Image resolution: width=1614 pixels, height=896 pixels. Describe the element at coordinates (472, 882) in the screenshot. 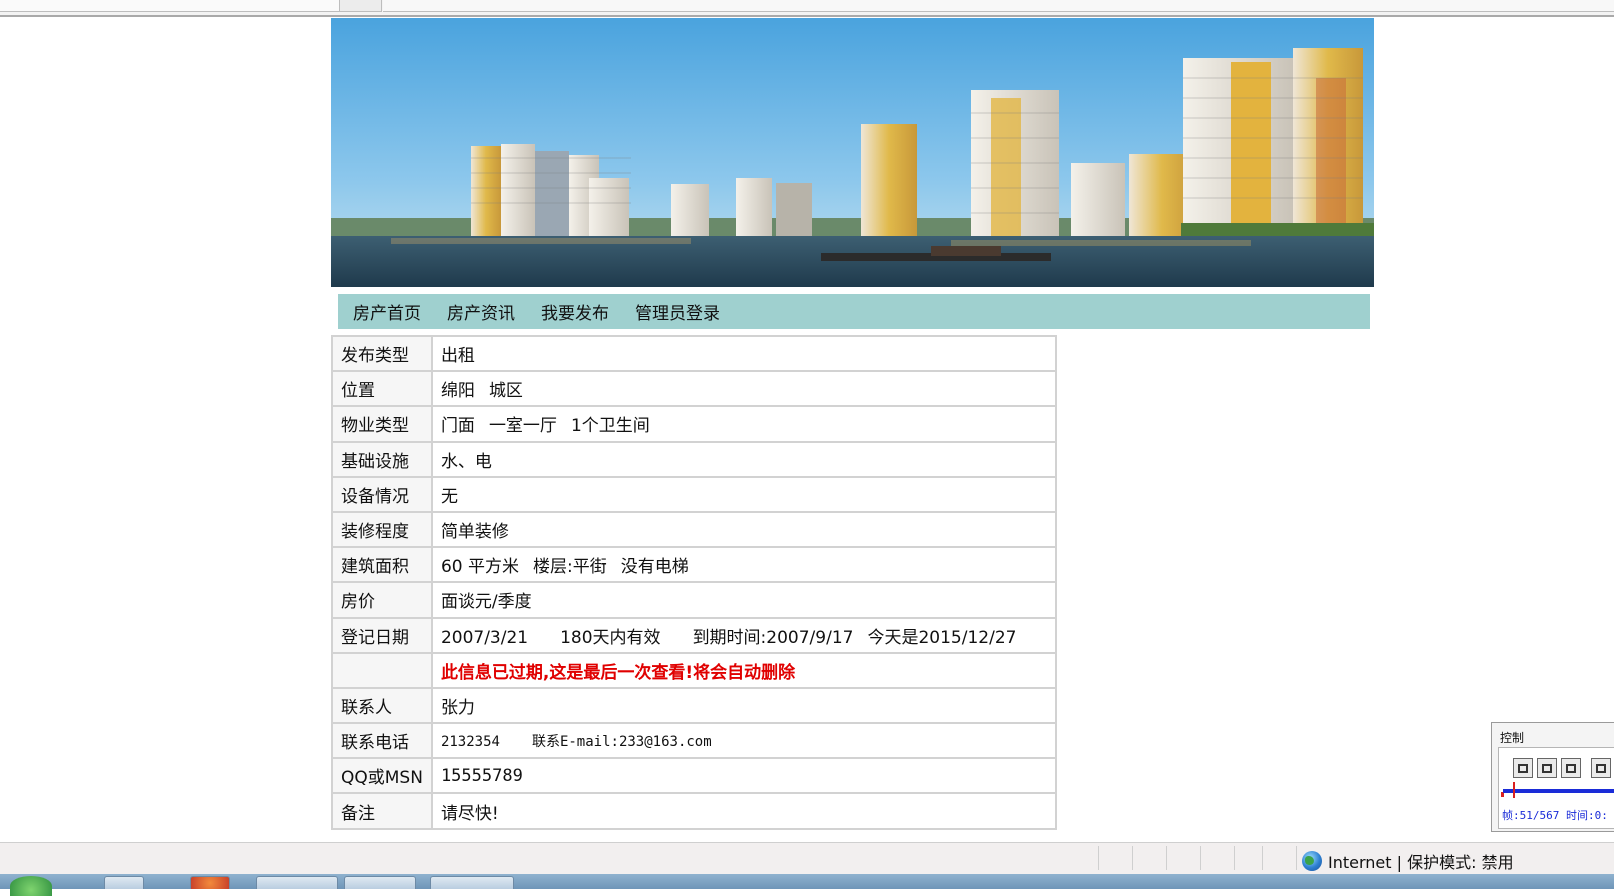

I see `taskbar-app-browser` at that location.